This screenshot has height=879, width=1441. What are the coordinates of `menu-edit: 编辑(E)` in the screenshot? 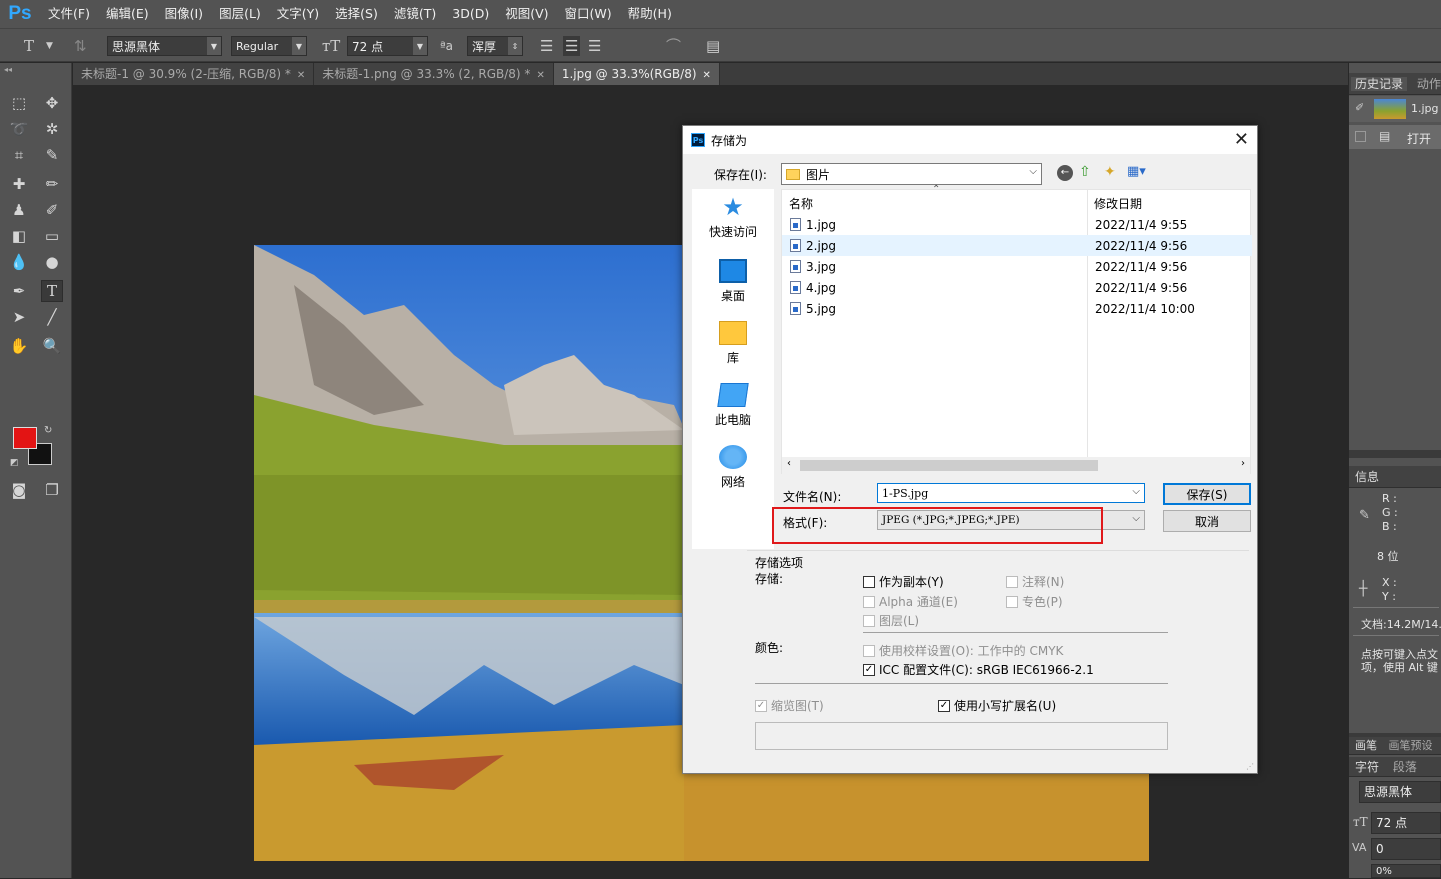 It's located at (127, 14).